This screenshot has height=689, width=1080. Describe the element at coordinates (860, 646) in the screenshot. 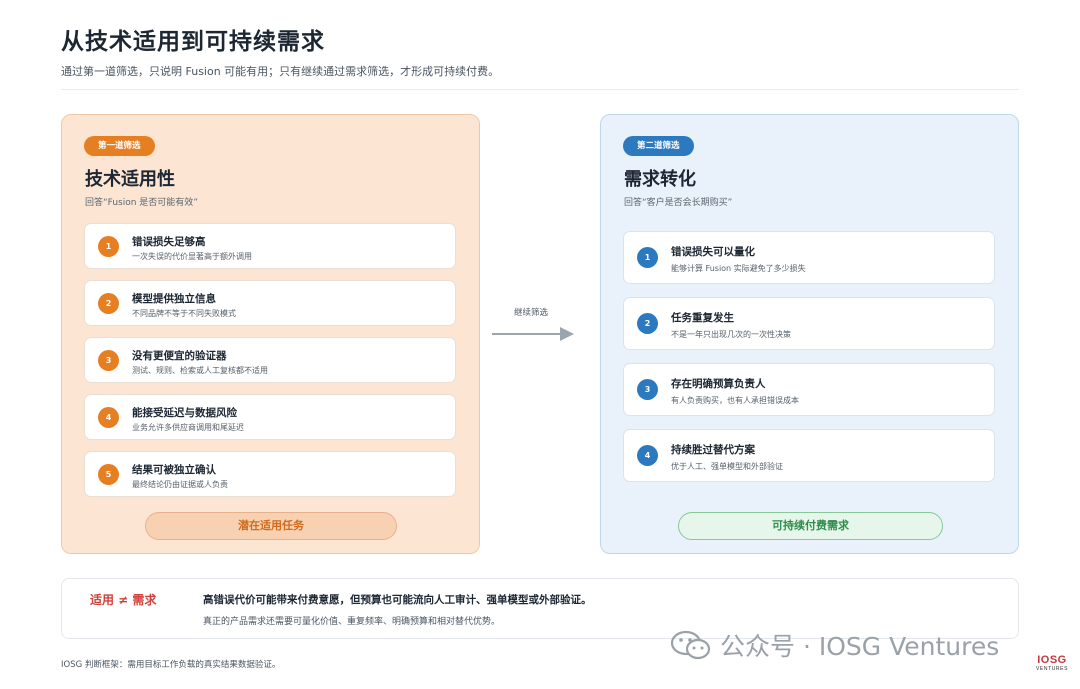

I see `watermark-text: 公众号 · IOSG Ventures` at that location.